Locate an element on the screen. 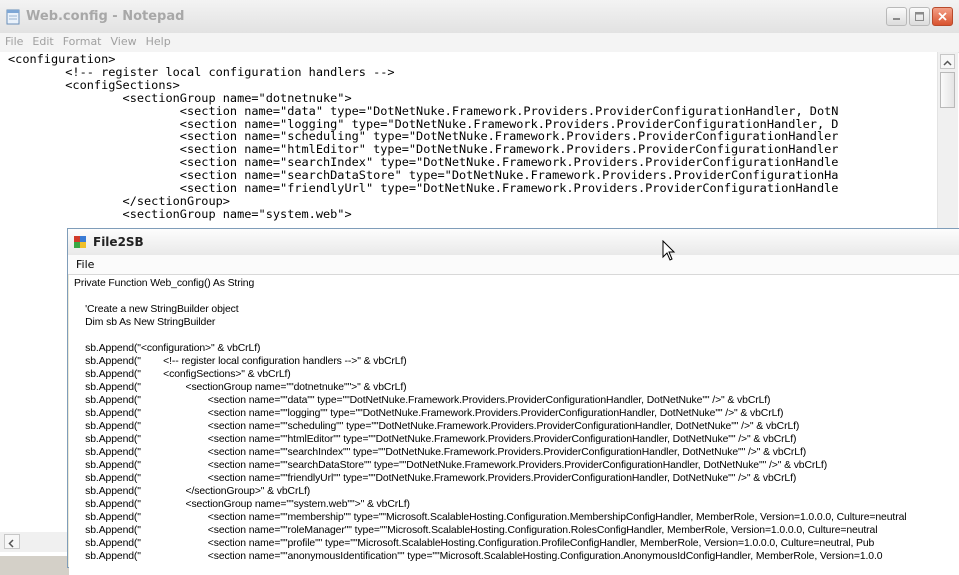 The height and width of the screenshot is (575, 959). notepad-icon is located at coordinates (13, 17).